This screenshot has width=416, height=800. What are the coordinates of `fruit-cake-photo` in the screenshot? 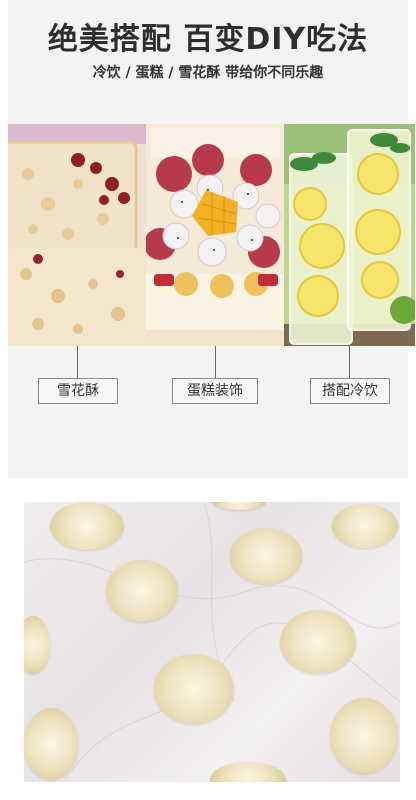 It's located at (215, 235).